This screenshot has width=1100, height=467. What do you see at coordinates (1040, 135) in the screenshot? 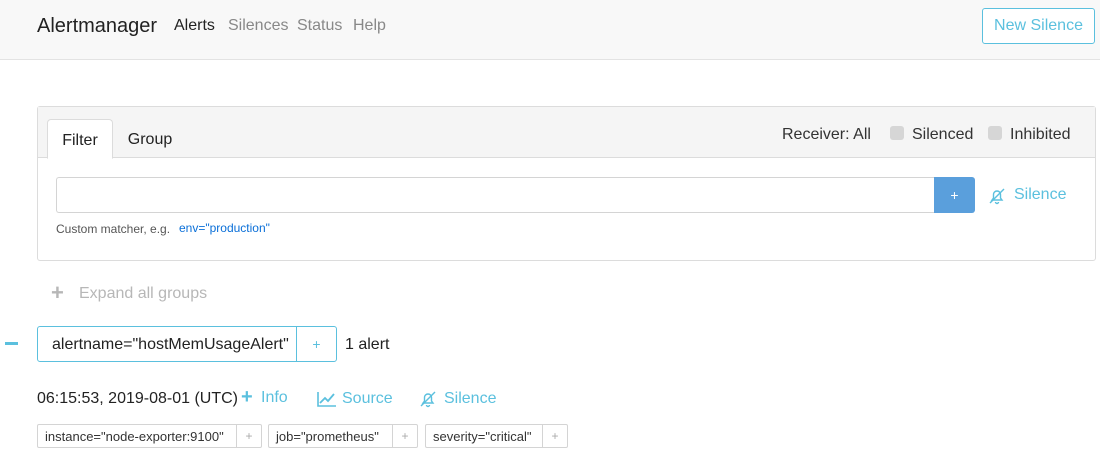
I see `inhibited-label: Inhibited` at bounding box center [1040, 135].